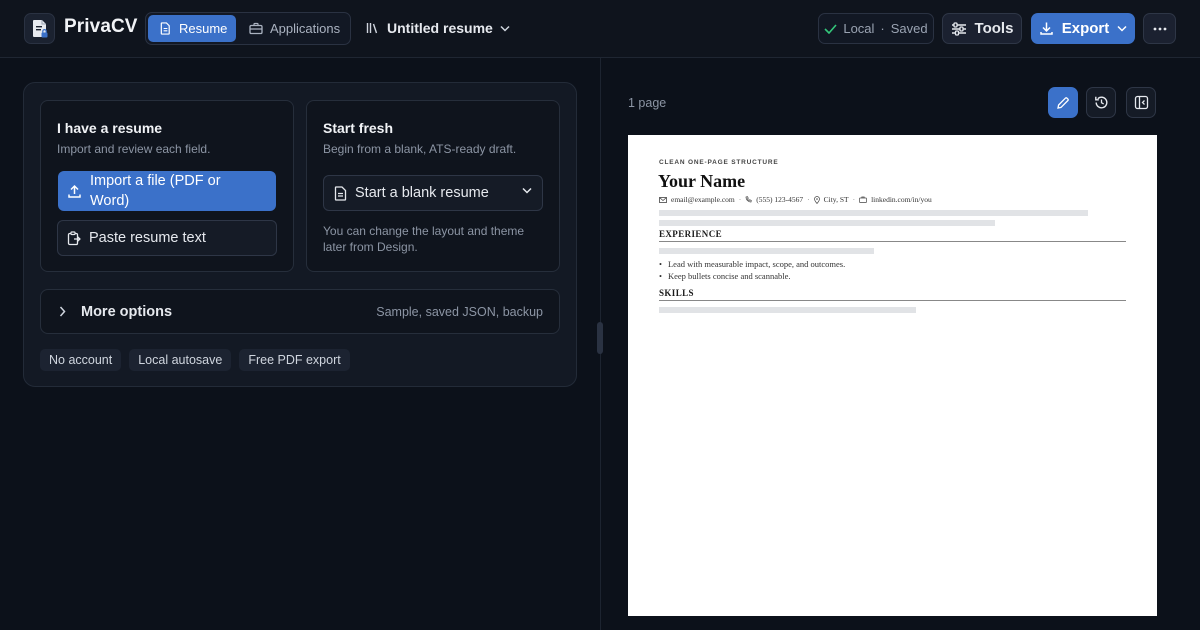  Describe the element at coordinates (358, 128) in the screenshot. I see `start-fresh-title: Start fresh` at that location.